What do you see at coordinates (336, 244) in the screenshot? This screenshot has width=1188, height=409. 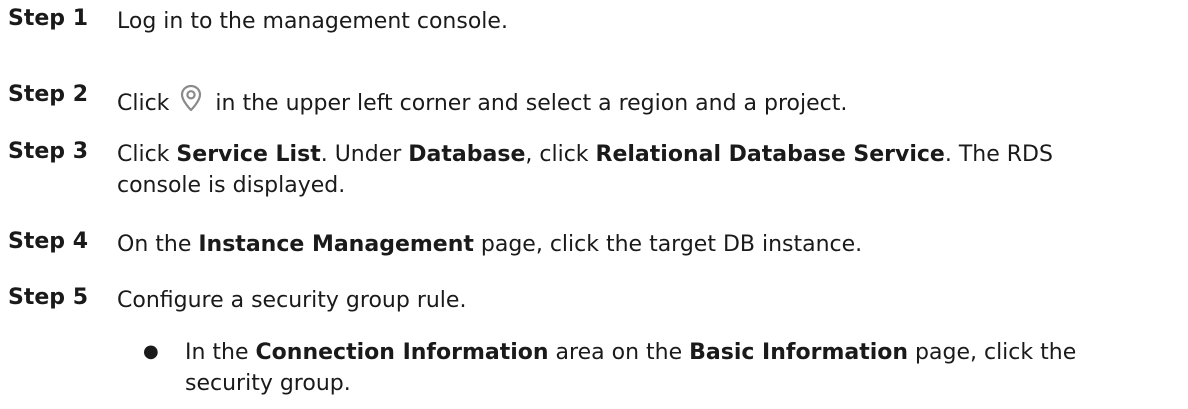 I see `ui-term-instance-management: Instance Management` at bounding box center [336, 244].